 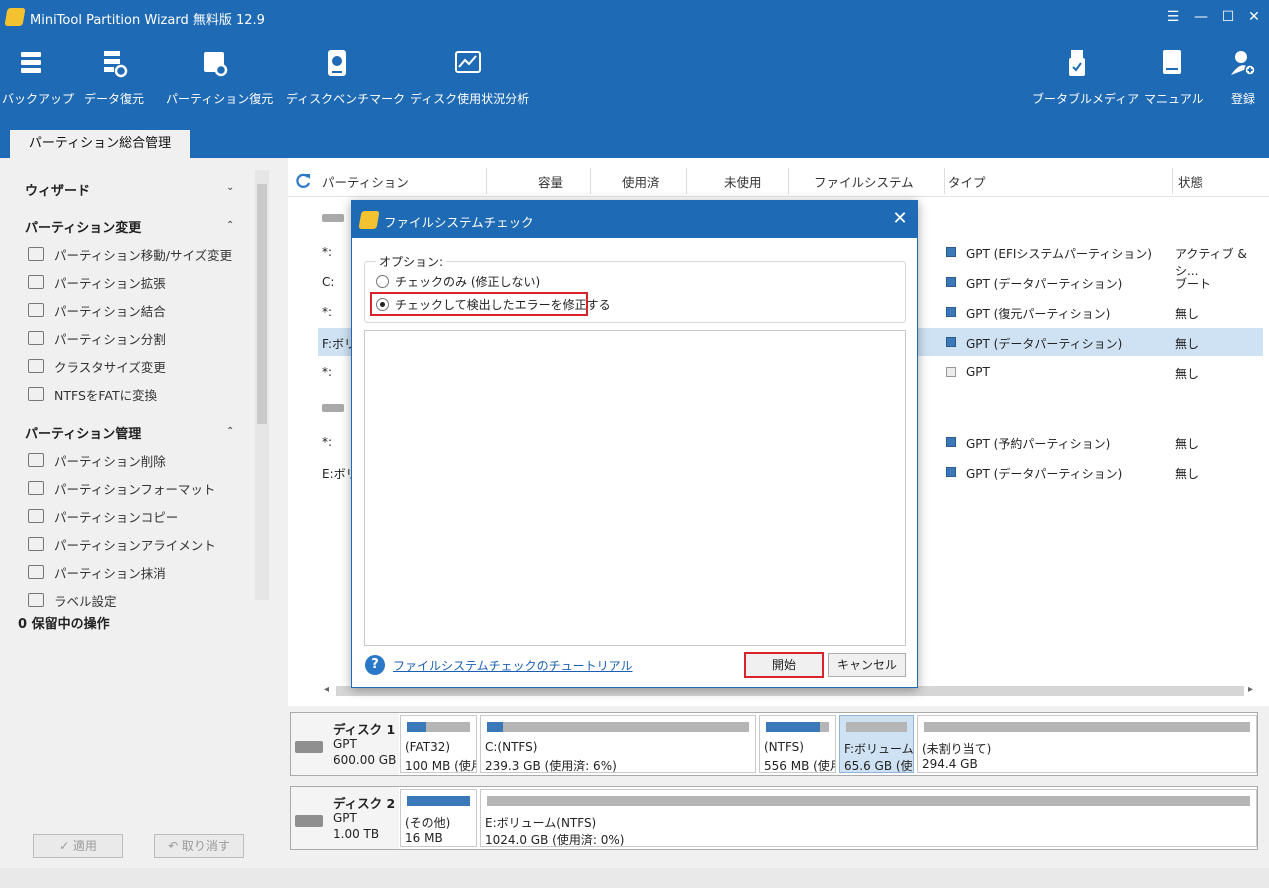 I want to click on minimize-button: —, so click(x=1201, y=17).